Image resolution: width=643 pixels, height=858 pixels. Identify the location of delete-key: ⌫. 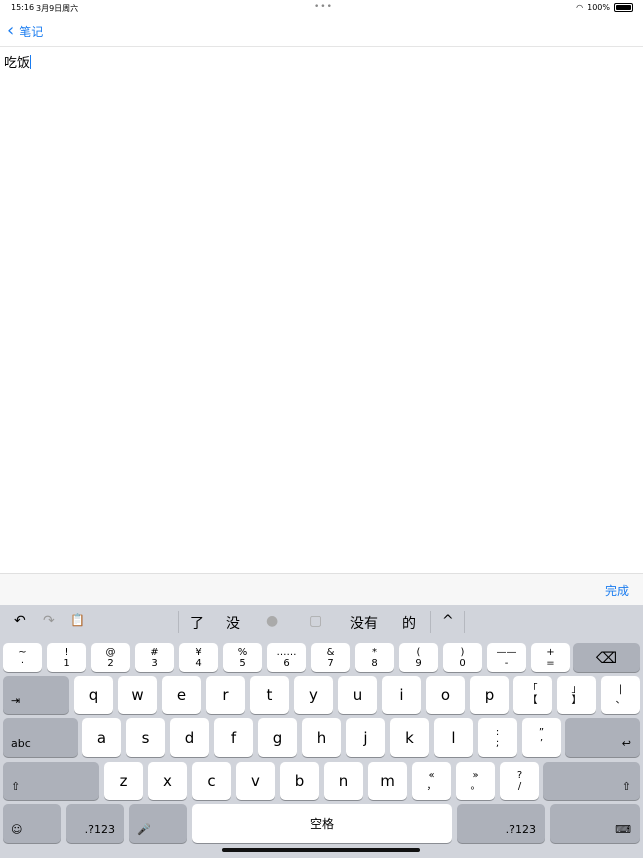
(606, 657).